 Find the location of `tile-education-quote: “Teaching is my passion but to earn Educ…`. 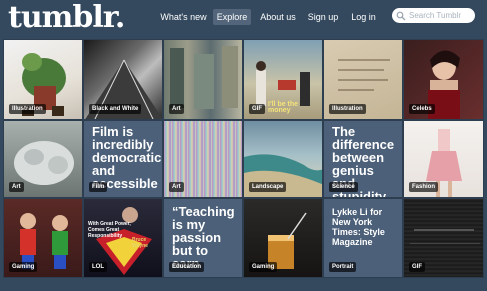

tile-education-quote: “Teaching is my passion but to earn Educ… is located at coordinates (203, 238).